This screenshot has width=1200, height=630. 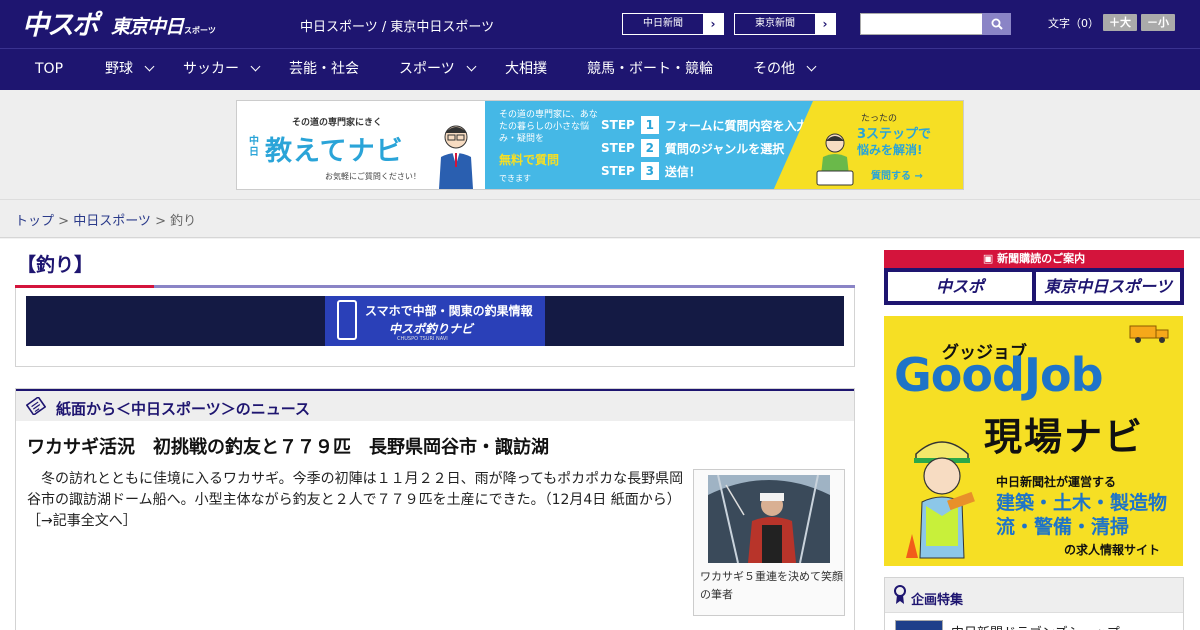 I want to click on nav-item-racing: 競馬・ボート・競輪, so click(x=650, y=69).